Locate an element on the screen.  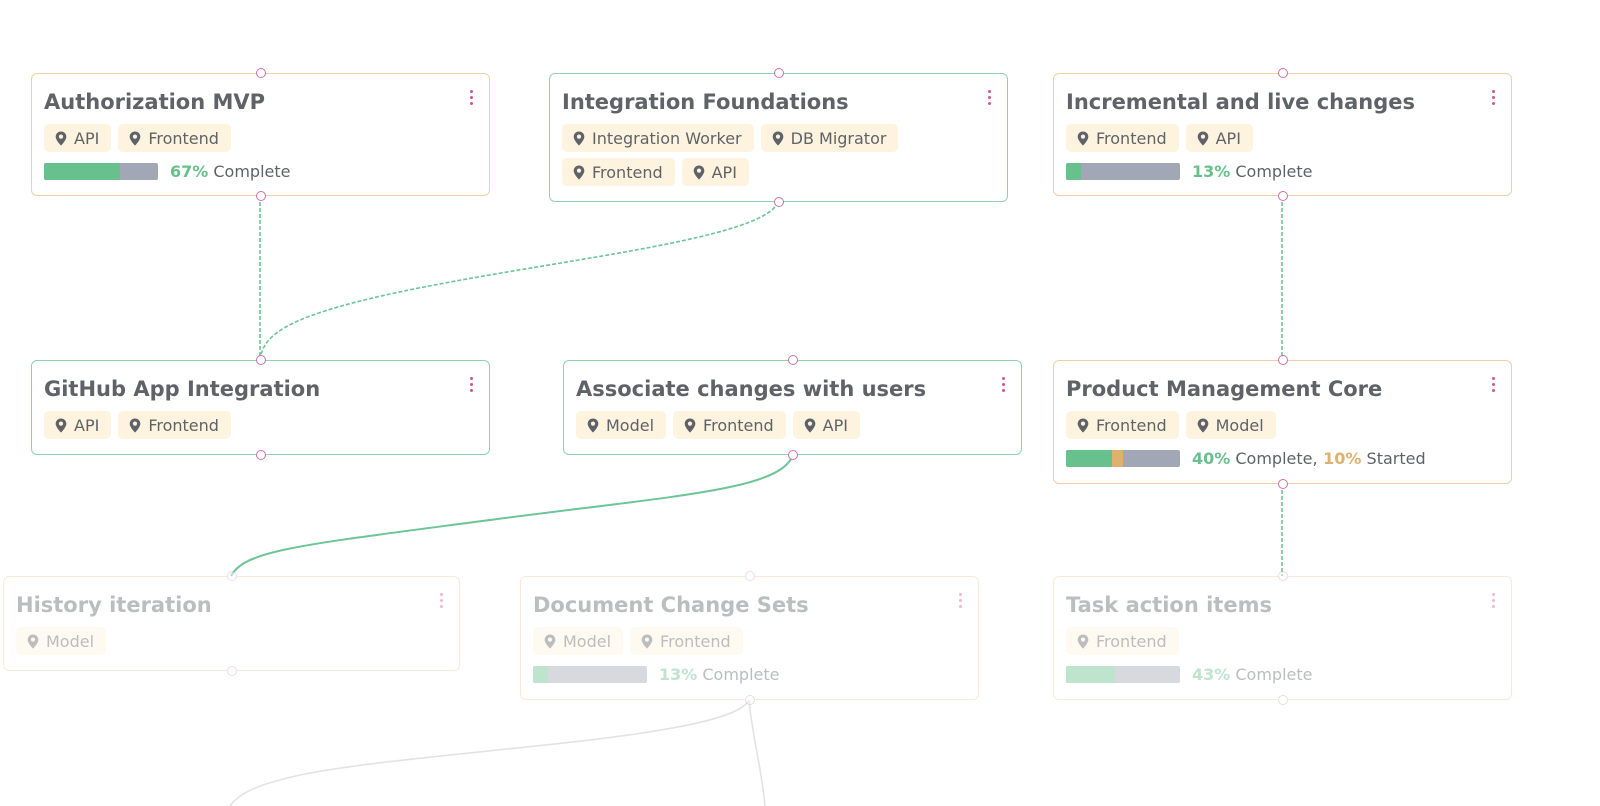
progress-indicator: 43% Complete is located at coordinates (1189, 674).